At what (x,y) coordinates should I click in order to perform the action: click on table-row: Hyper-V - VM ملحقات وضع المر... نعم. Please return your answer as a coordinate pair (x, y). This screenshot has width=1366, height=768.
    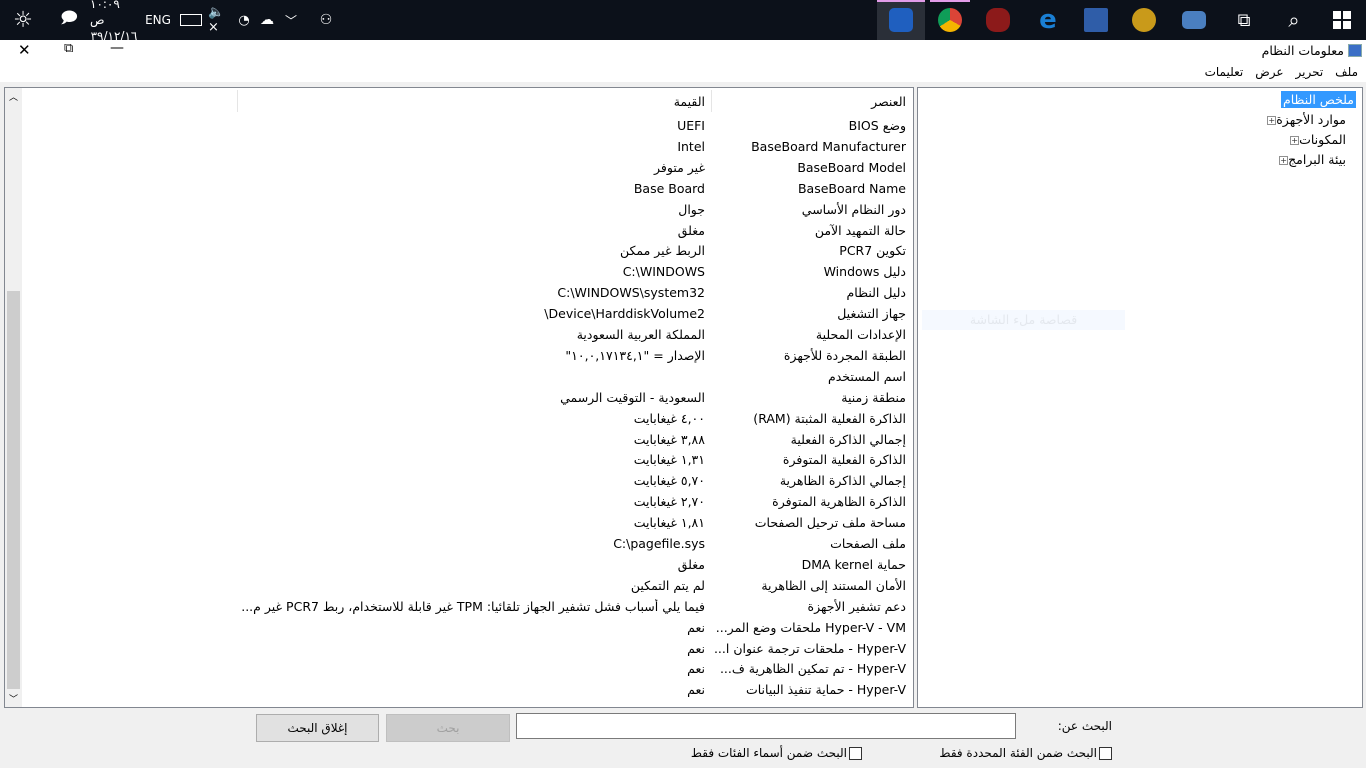
    Looking at the image, I should click on (459, 628).